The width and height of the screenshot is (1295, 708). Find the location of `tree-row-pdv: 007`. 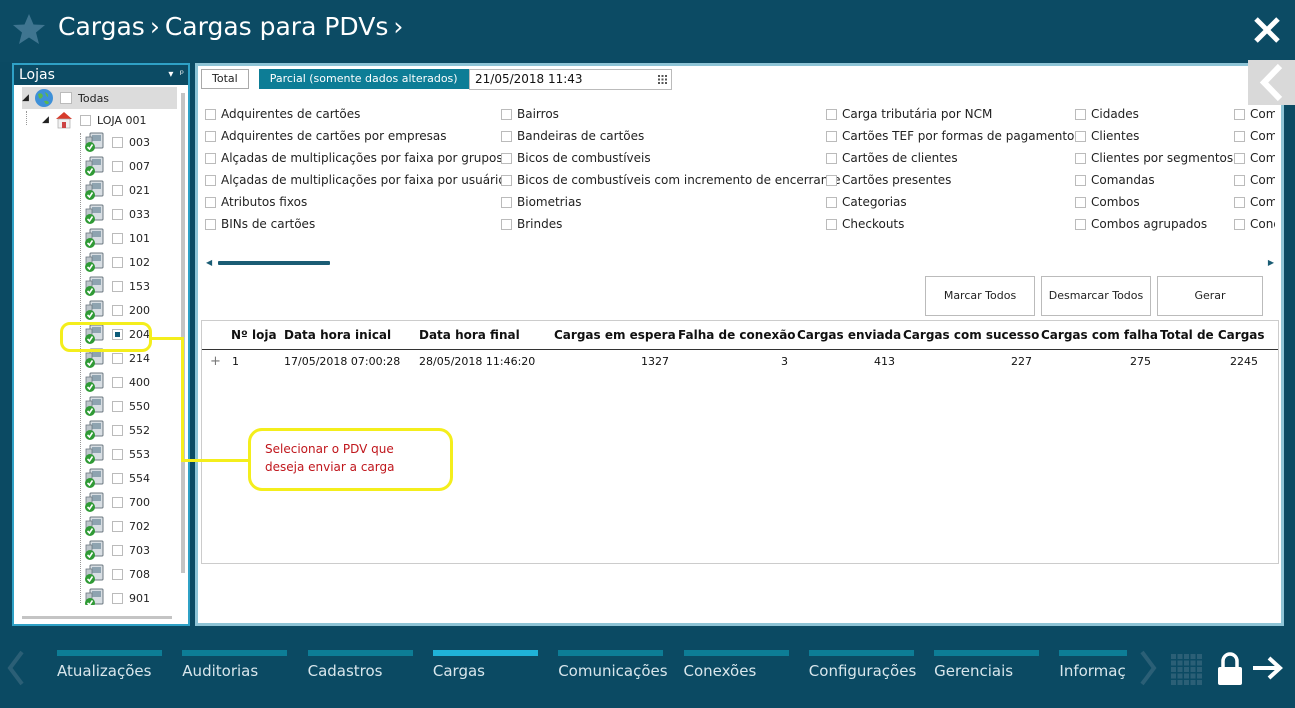

tree-row-pdv: 007 is located at coordinates (117, 166).